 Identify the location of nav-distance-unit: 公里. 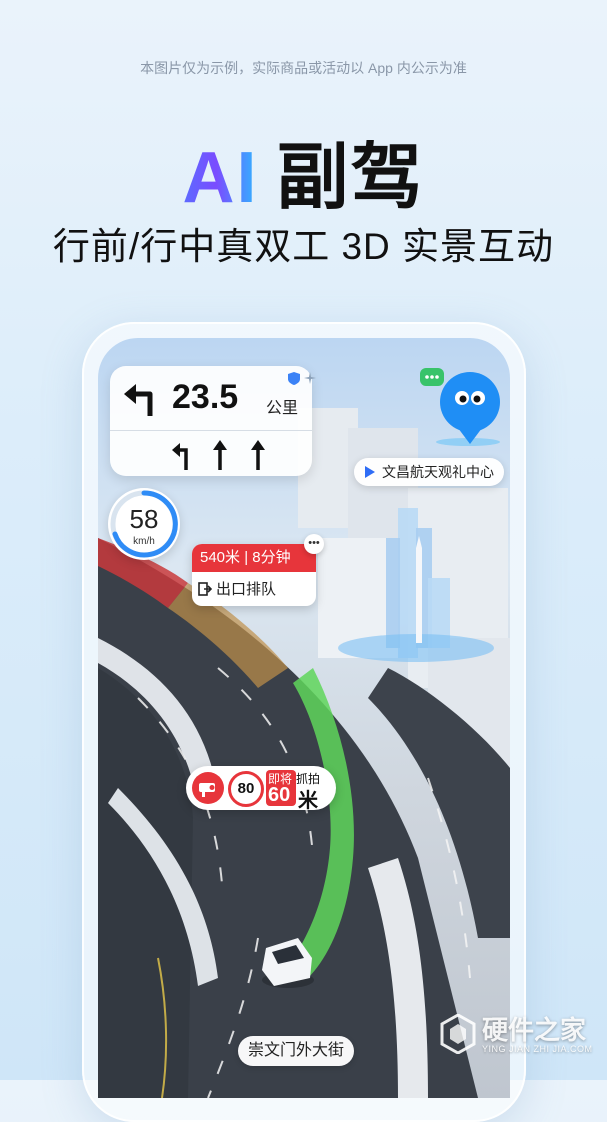
(282, 408).